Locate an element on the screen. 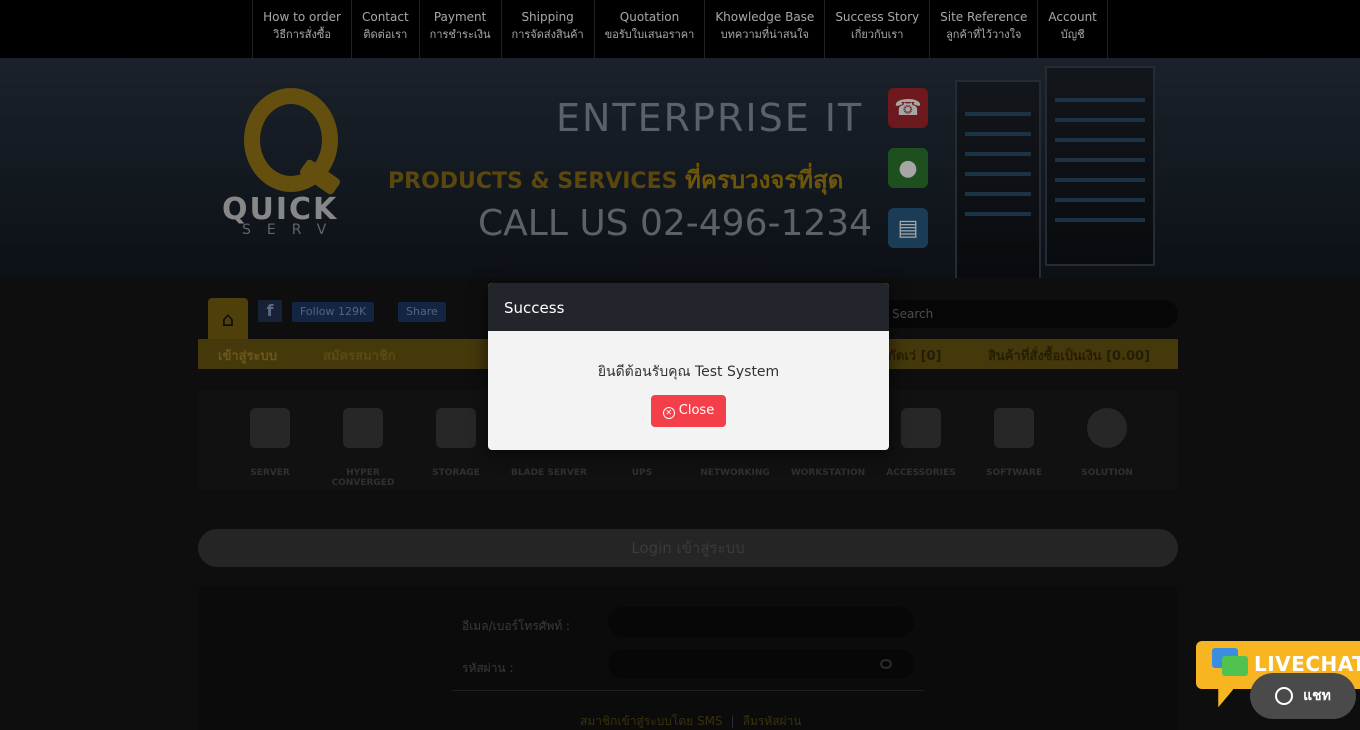 This screenshot has width=1360, height=730. dialog-body: ยินดีต้อนรับคุณ Test System ✕ Close is located at coordinates (688, 379).